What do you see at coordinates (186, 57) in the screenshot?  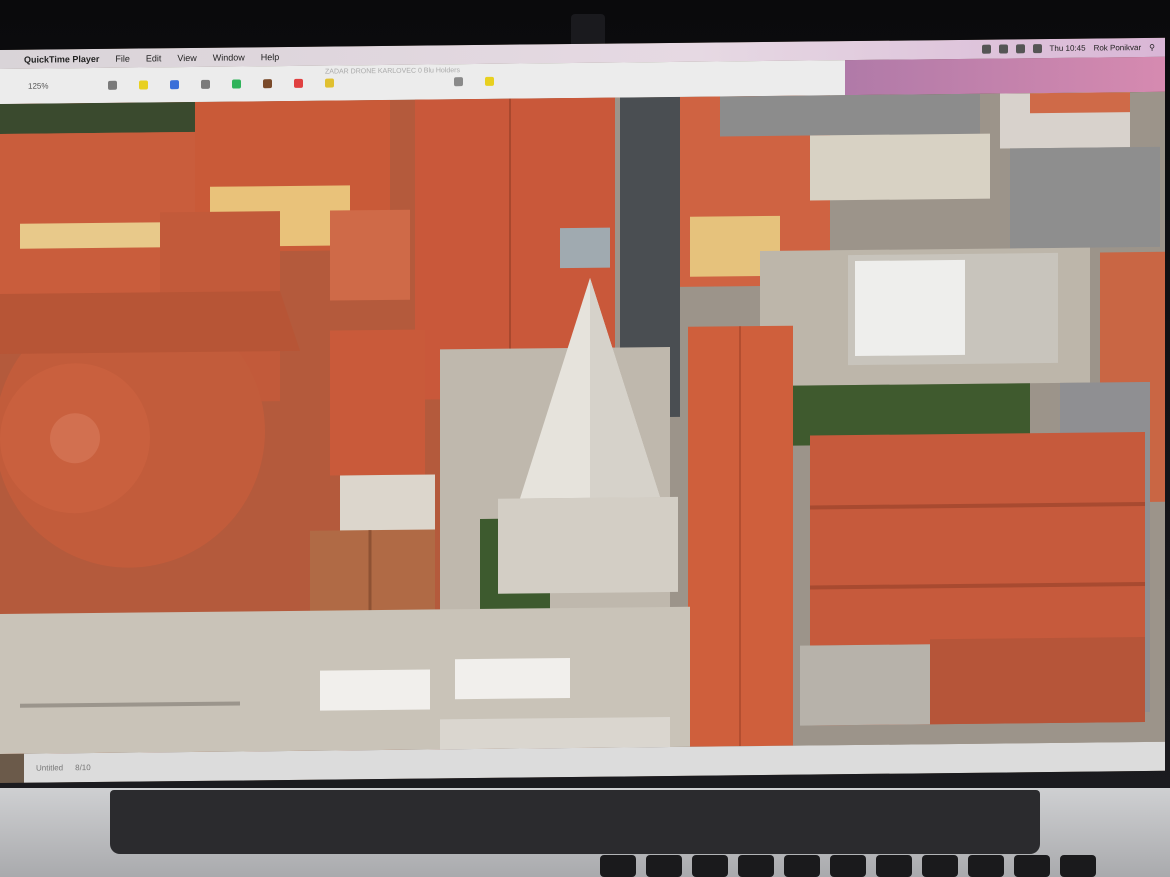 I see `menu-view: View` at bounding box center [186, 57].